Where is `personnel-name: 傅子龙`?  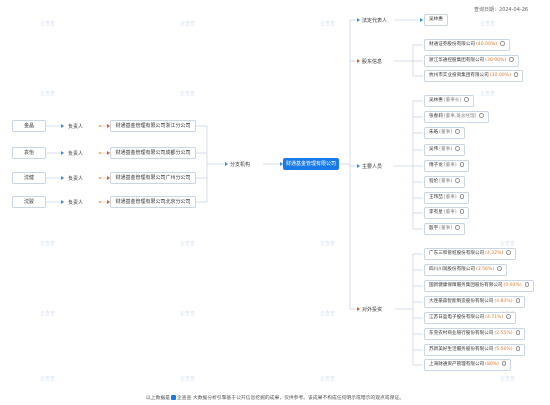
personnel-name: 傅子龙 is located at coordinates (436, 165).